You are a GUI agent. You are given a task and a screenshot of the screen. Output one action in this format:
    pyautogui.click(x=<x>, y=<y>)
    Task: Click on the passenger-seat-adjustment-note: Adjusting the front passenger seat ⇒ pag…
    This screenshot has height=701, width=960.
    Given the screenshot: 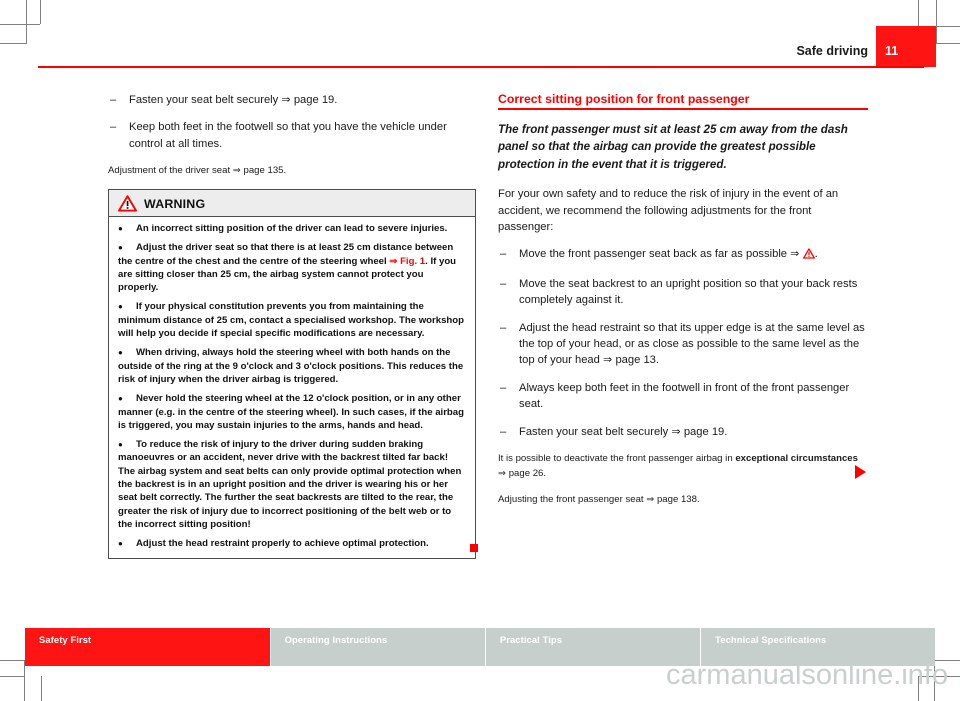 What is the action you would take?
    pyautogui.click(x=599, y=499)
    